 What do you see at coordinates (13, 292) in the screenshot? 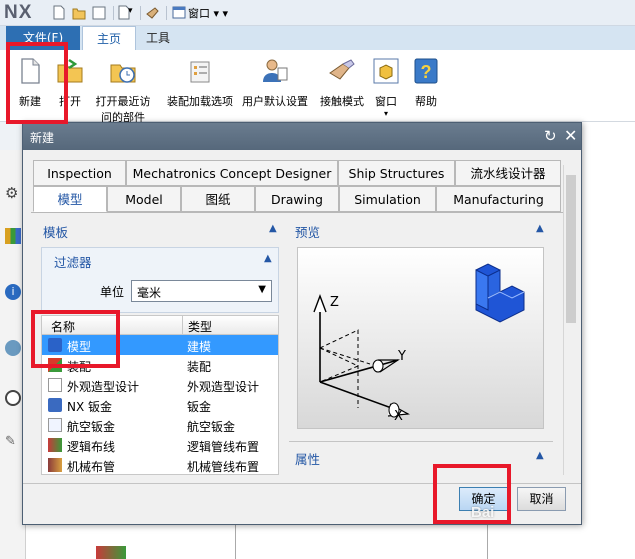
I see `info-icon: i` at bounding box center [13, 292].